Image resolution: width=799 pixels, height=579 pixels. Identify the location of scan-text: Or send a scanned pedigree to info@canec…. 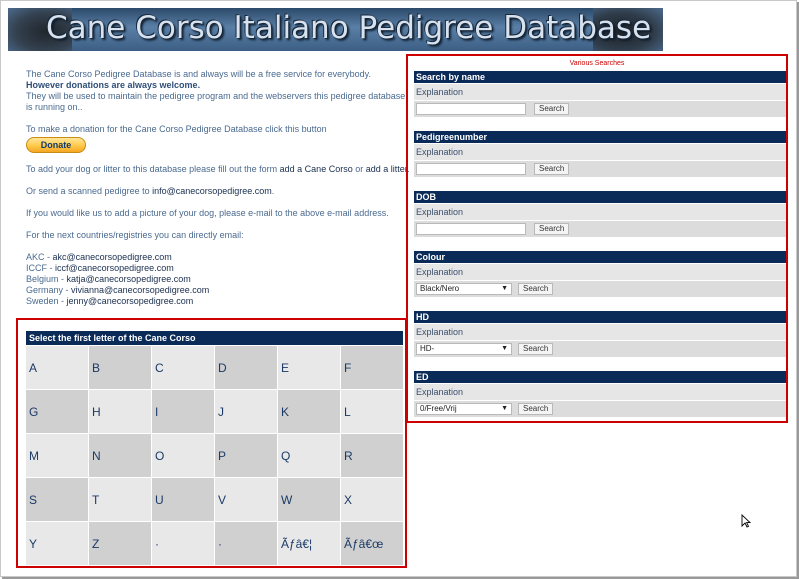
(218, 191).